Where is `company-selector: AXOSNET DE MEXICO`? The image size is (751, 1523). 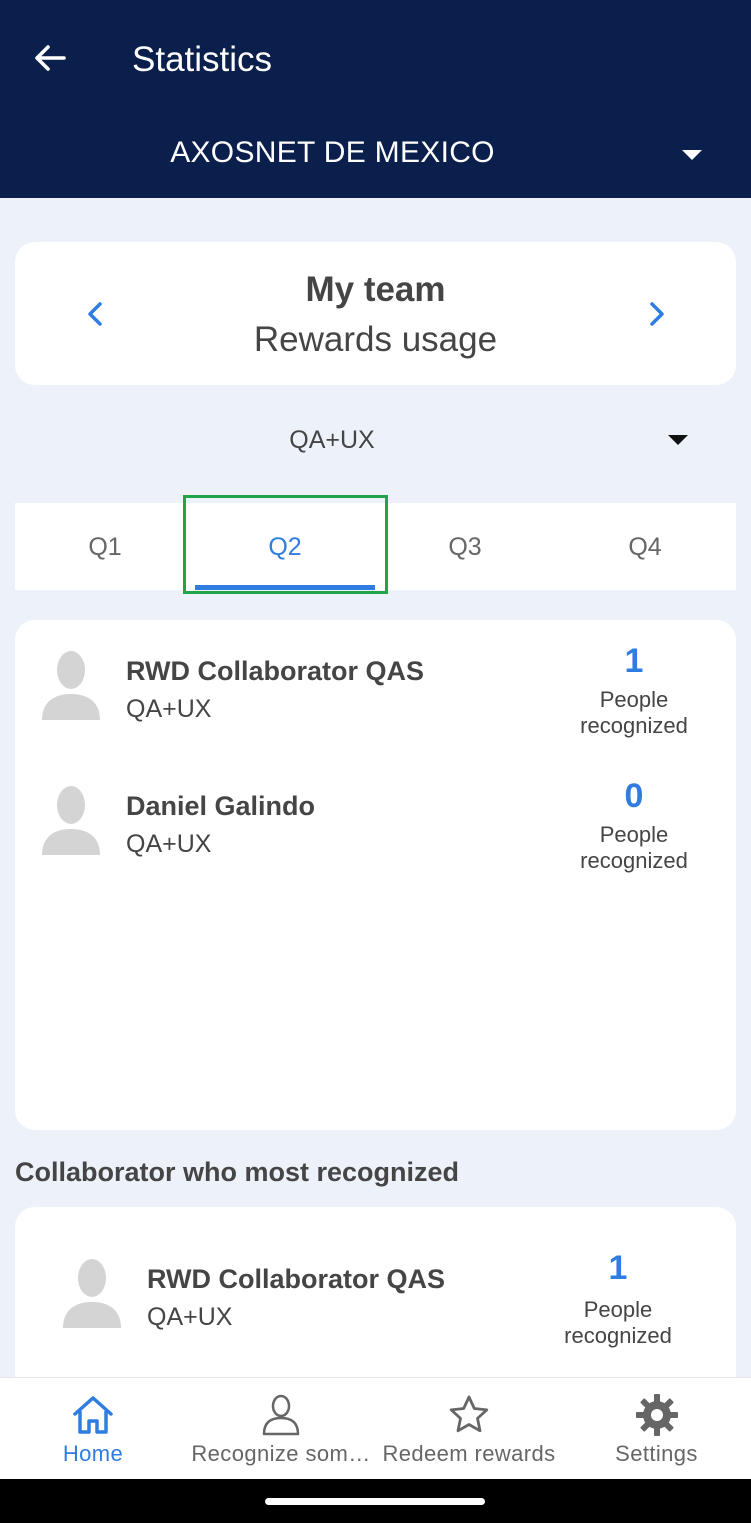
company-selector: AXOSNET DE MEXICO is located at coordinates (332, 153).